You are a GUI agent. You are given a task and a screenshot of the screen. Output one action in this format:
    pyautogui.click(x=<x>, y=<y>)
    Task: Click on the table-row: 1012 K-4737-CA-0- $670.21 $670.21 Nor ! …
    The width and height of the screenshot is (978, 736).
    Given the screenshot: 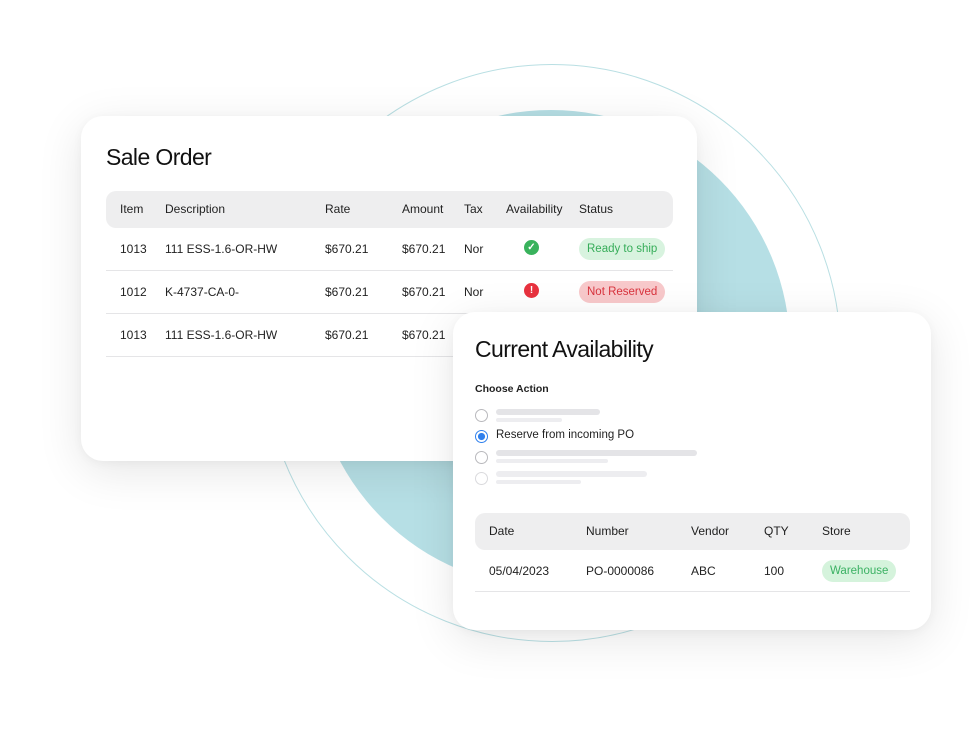 What is the action you would take?
    pyautogui.click(x=389, y=292)
    